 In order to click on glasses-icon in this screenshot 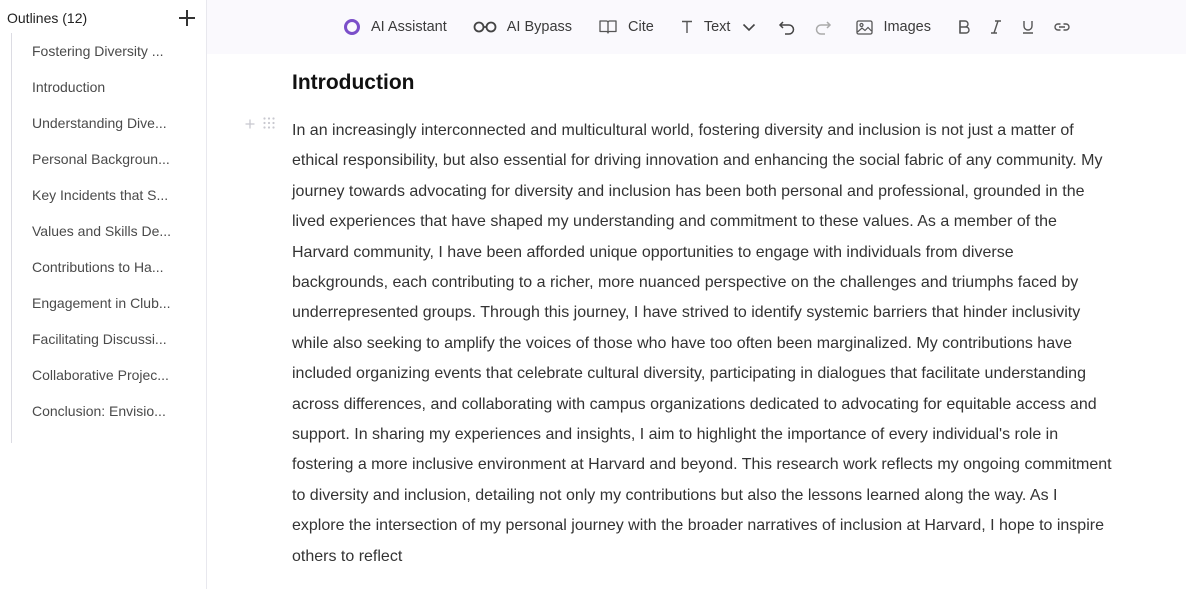, I will do `click(485, 27)`.